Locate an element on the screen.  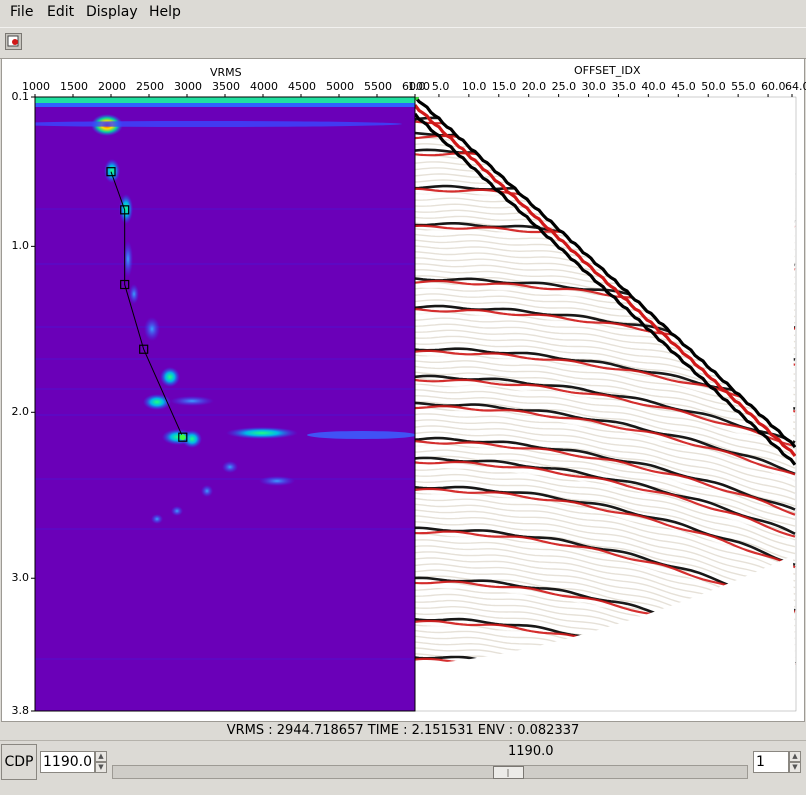
gather-tick-label: 60.0 is located at coordinates (773, 86).